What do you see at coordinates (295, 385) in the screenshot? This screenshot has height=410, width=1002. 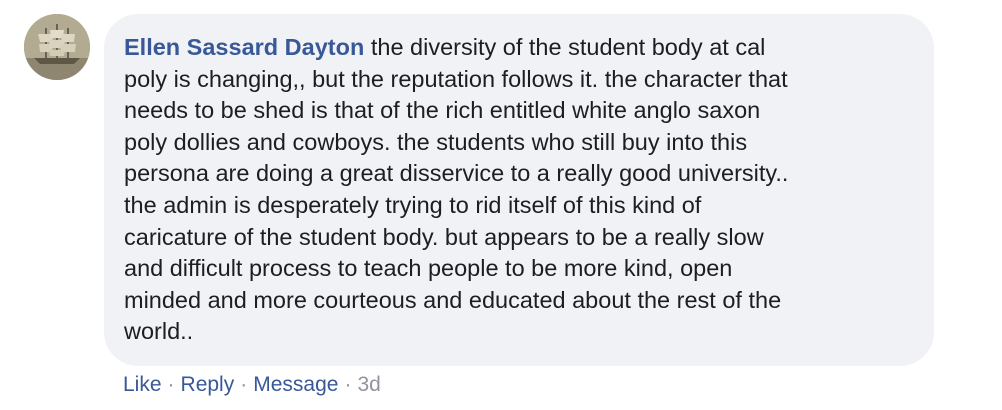 I see `message-button: Message` at bounding box center [295, 385].